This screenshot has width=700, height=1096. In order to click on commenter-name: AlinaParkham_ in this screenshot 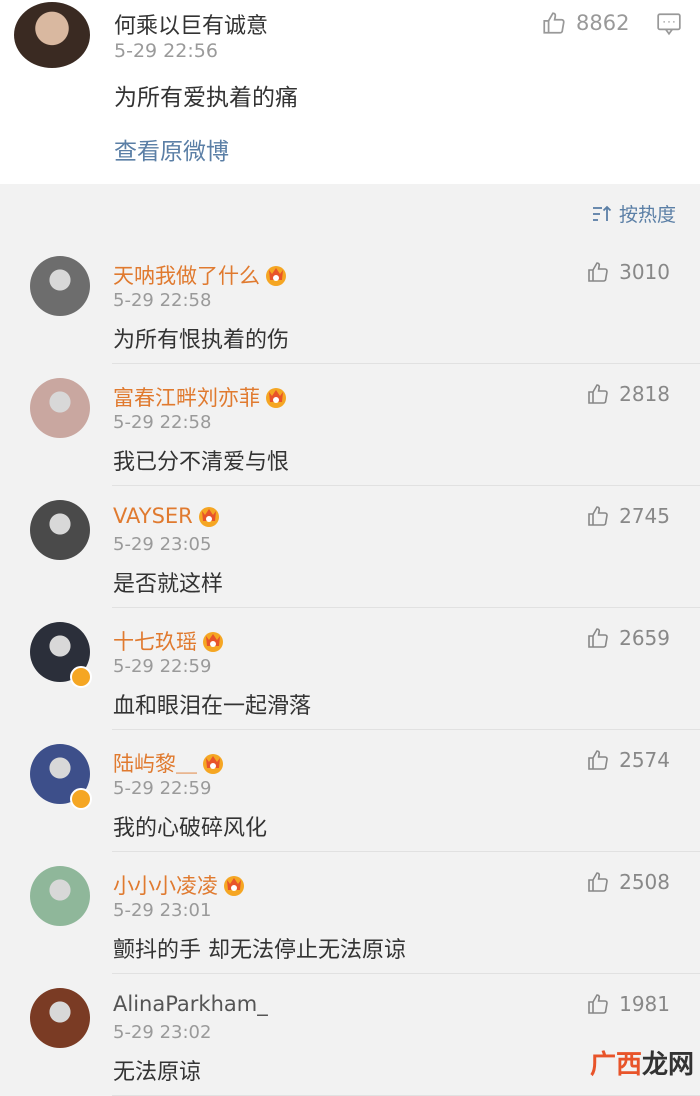, I will do `click(190, 1004)`.